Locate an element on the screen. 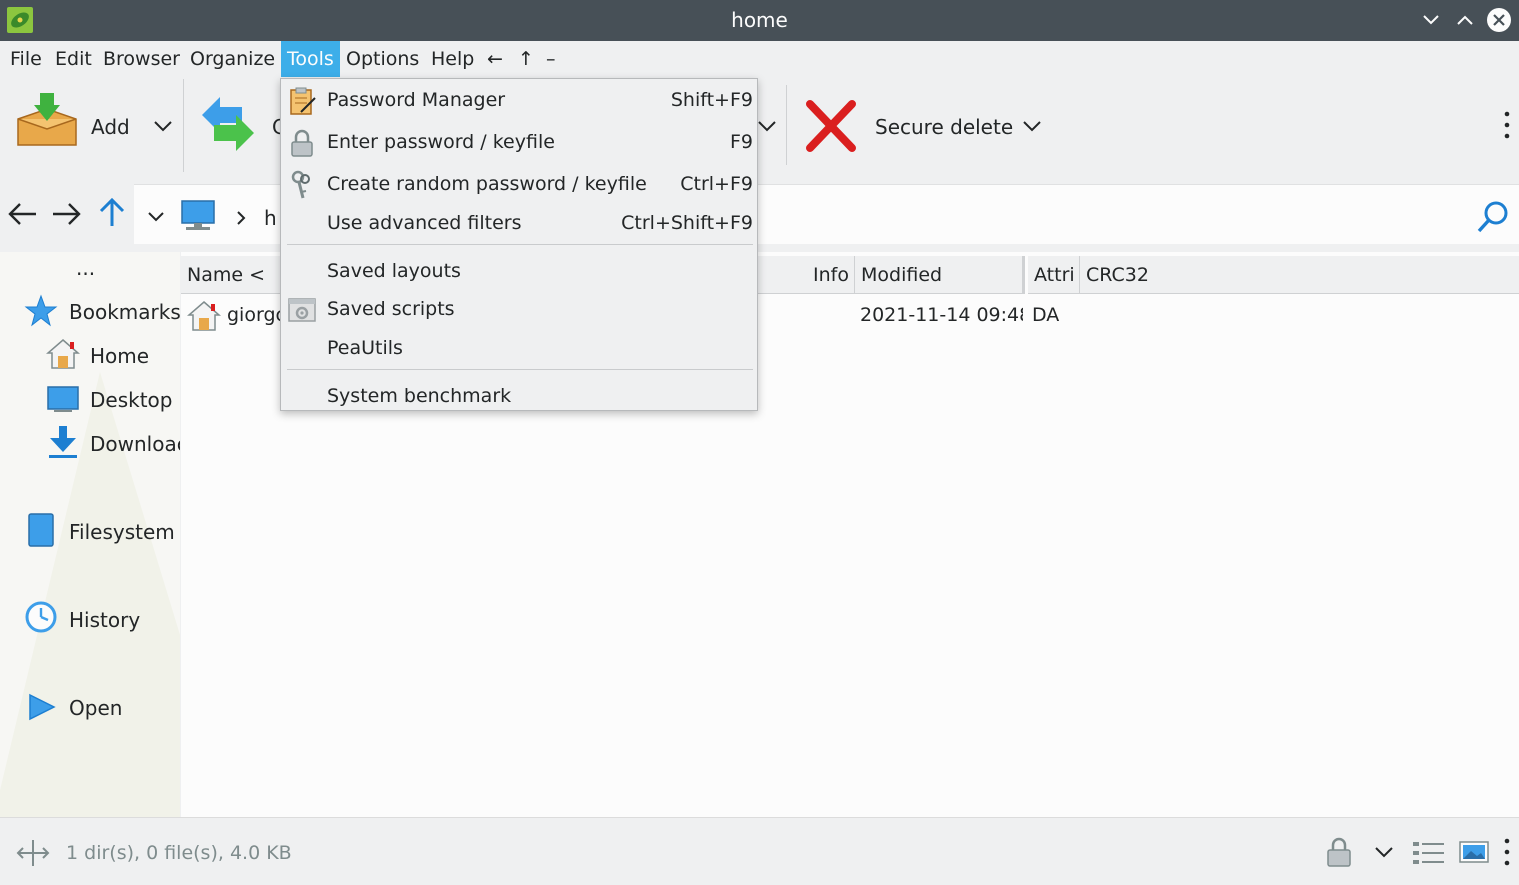  menu-item-advanced-filters: Use advanced filters Ctrl+Shift+F9 is located at coordinates (519, 223).